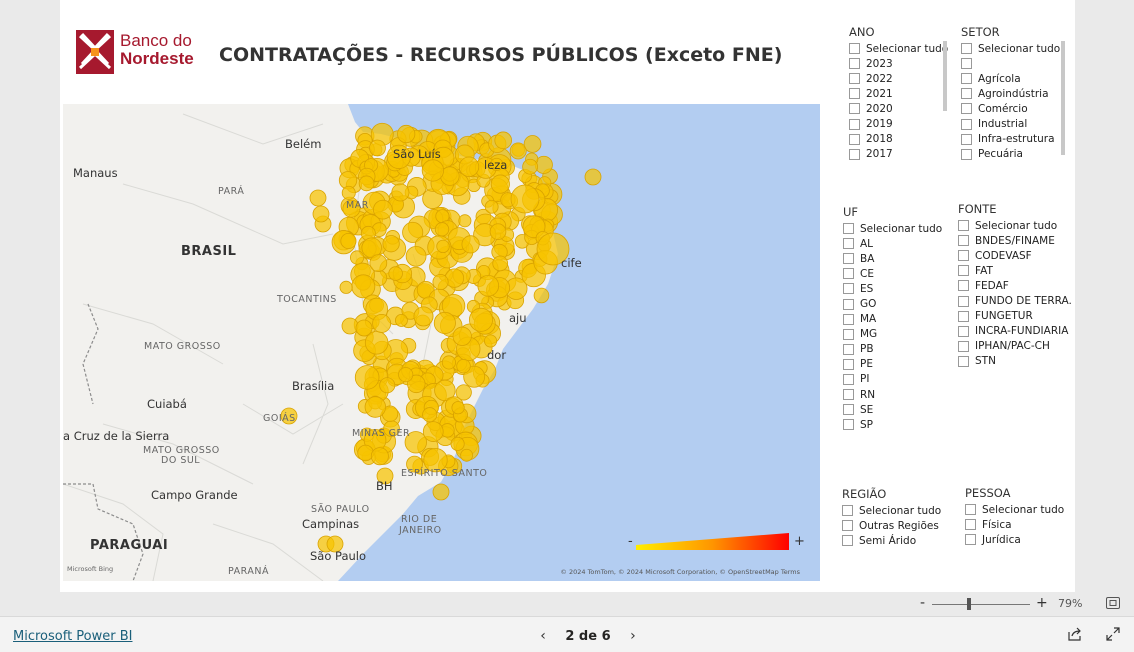 The height and width of the screenshot is (652, 1134). Describe the element at coordinates (899, 93) in the screenshot. I see `slicer-ano-item: 2021` at that location.